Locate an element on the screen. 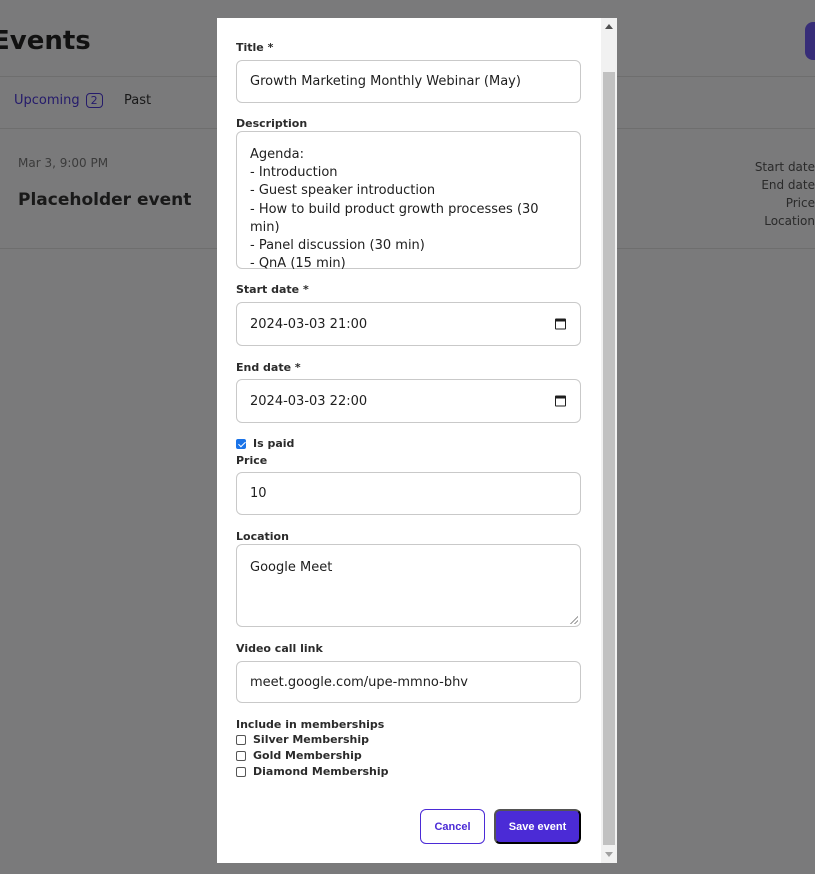  gold-membership-label: Gold Membership is located at coordinates (307, 755).